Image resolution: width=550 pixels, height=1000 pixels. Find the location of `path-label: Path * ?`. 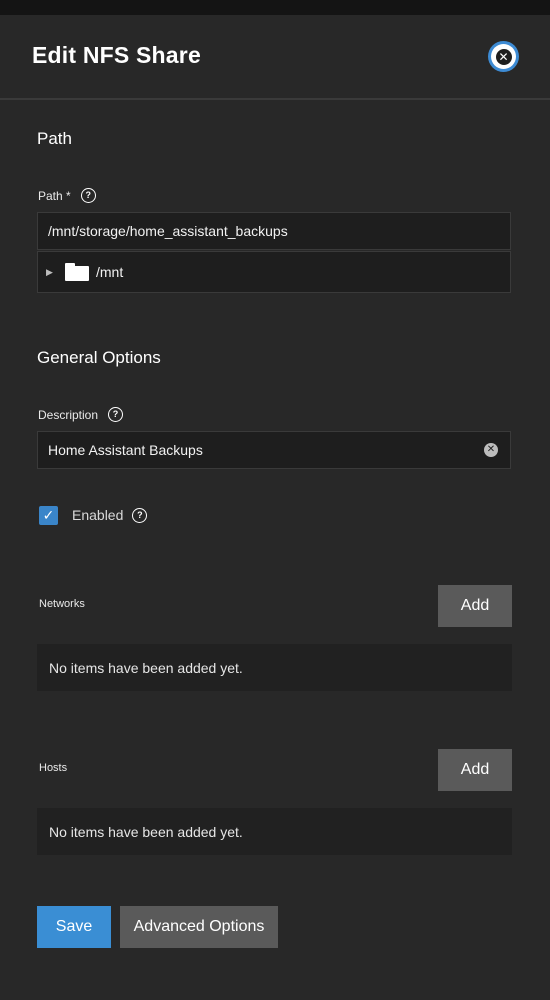

path-label: Path * ? is located at coordinates (67, 195).